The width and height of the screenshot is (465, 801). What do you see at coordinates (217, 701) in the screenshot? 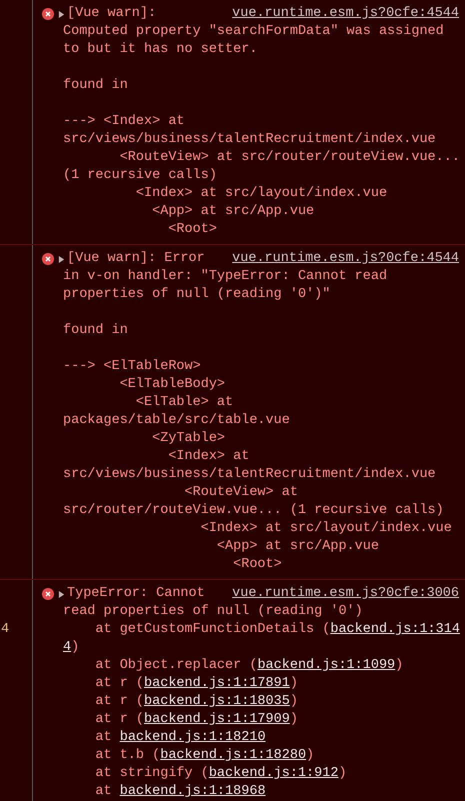
I see `stack-link: backend.js:1:18035` at bounding box center [217, 701].